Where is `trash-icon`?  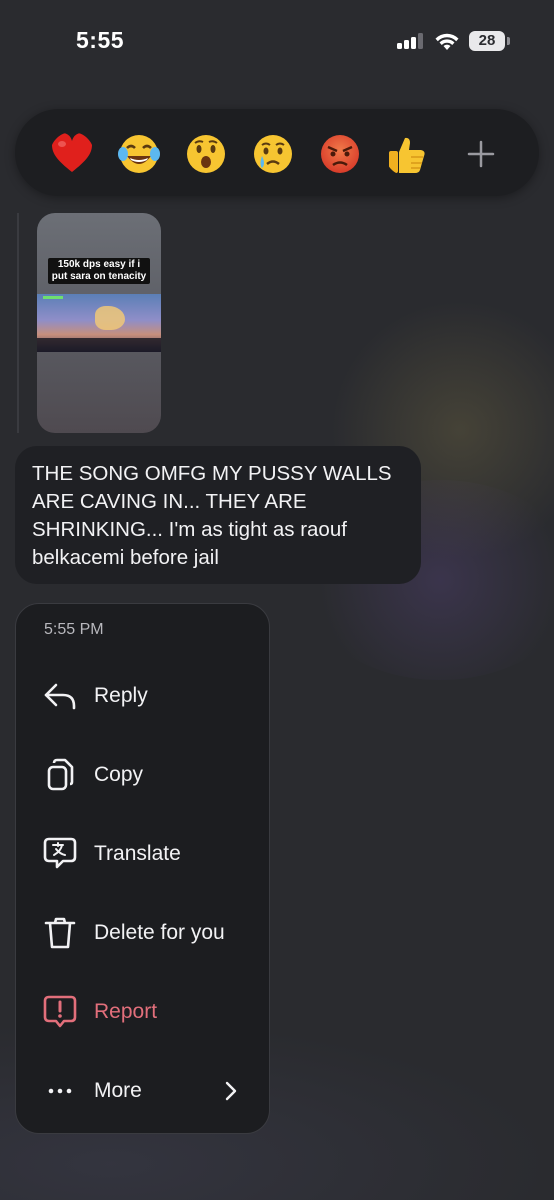
trash-icon is located at coordinates (60, 933).